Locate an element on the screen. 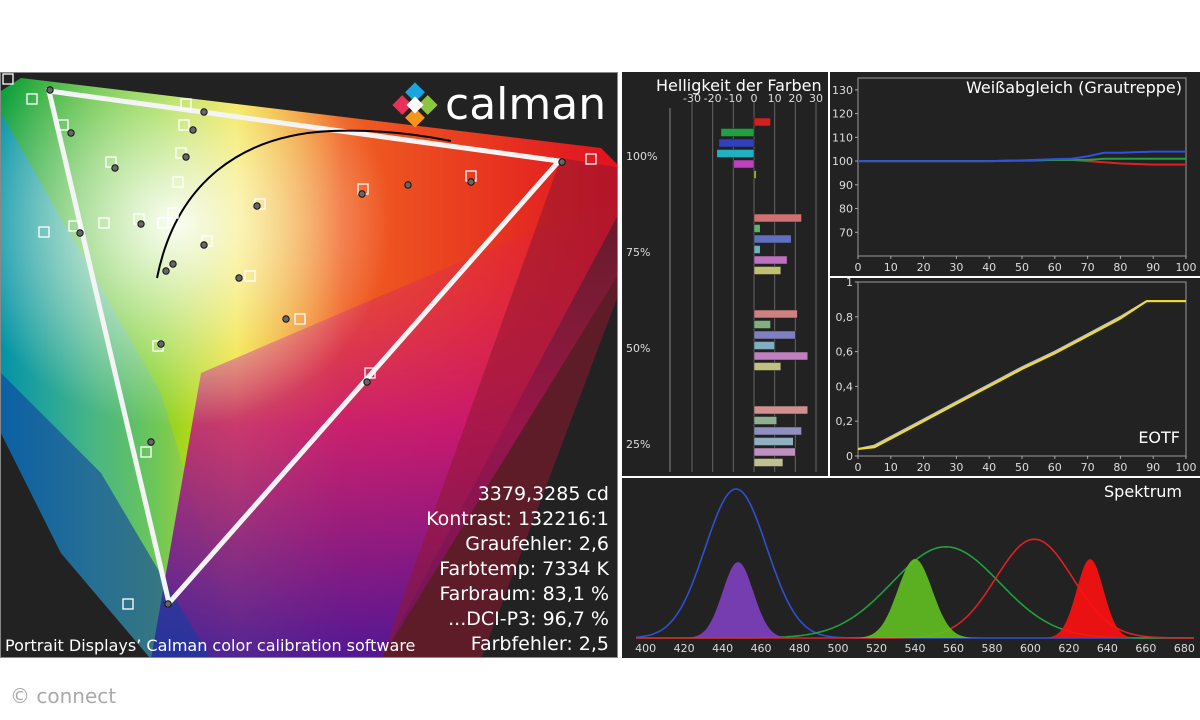 The height and width of the screenshot is (720, 1200). x-tick-label: 640 is located at coordinates (1107, 648).